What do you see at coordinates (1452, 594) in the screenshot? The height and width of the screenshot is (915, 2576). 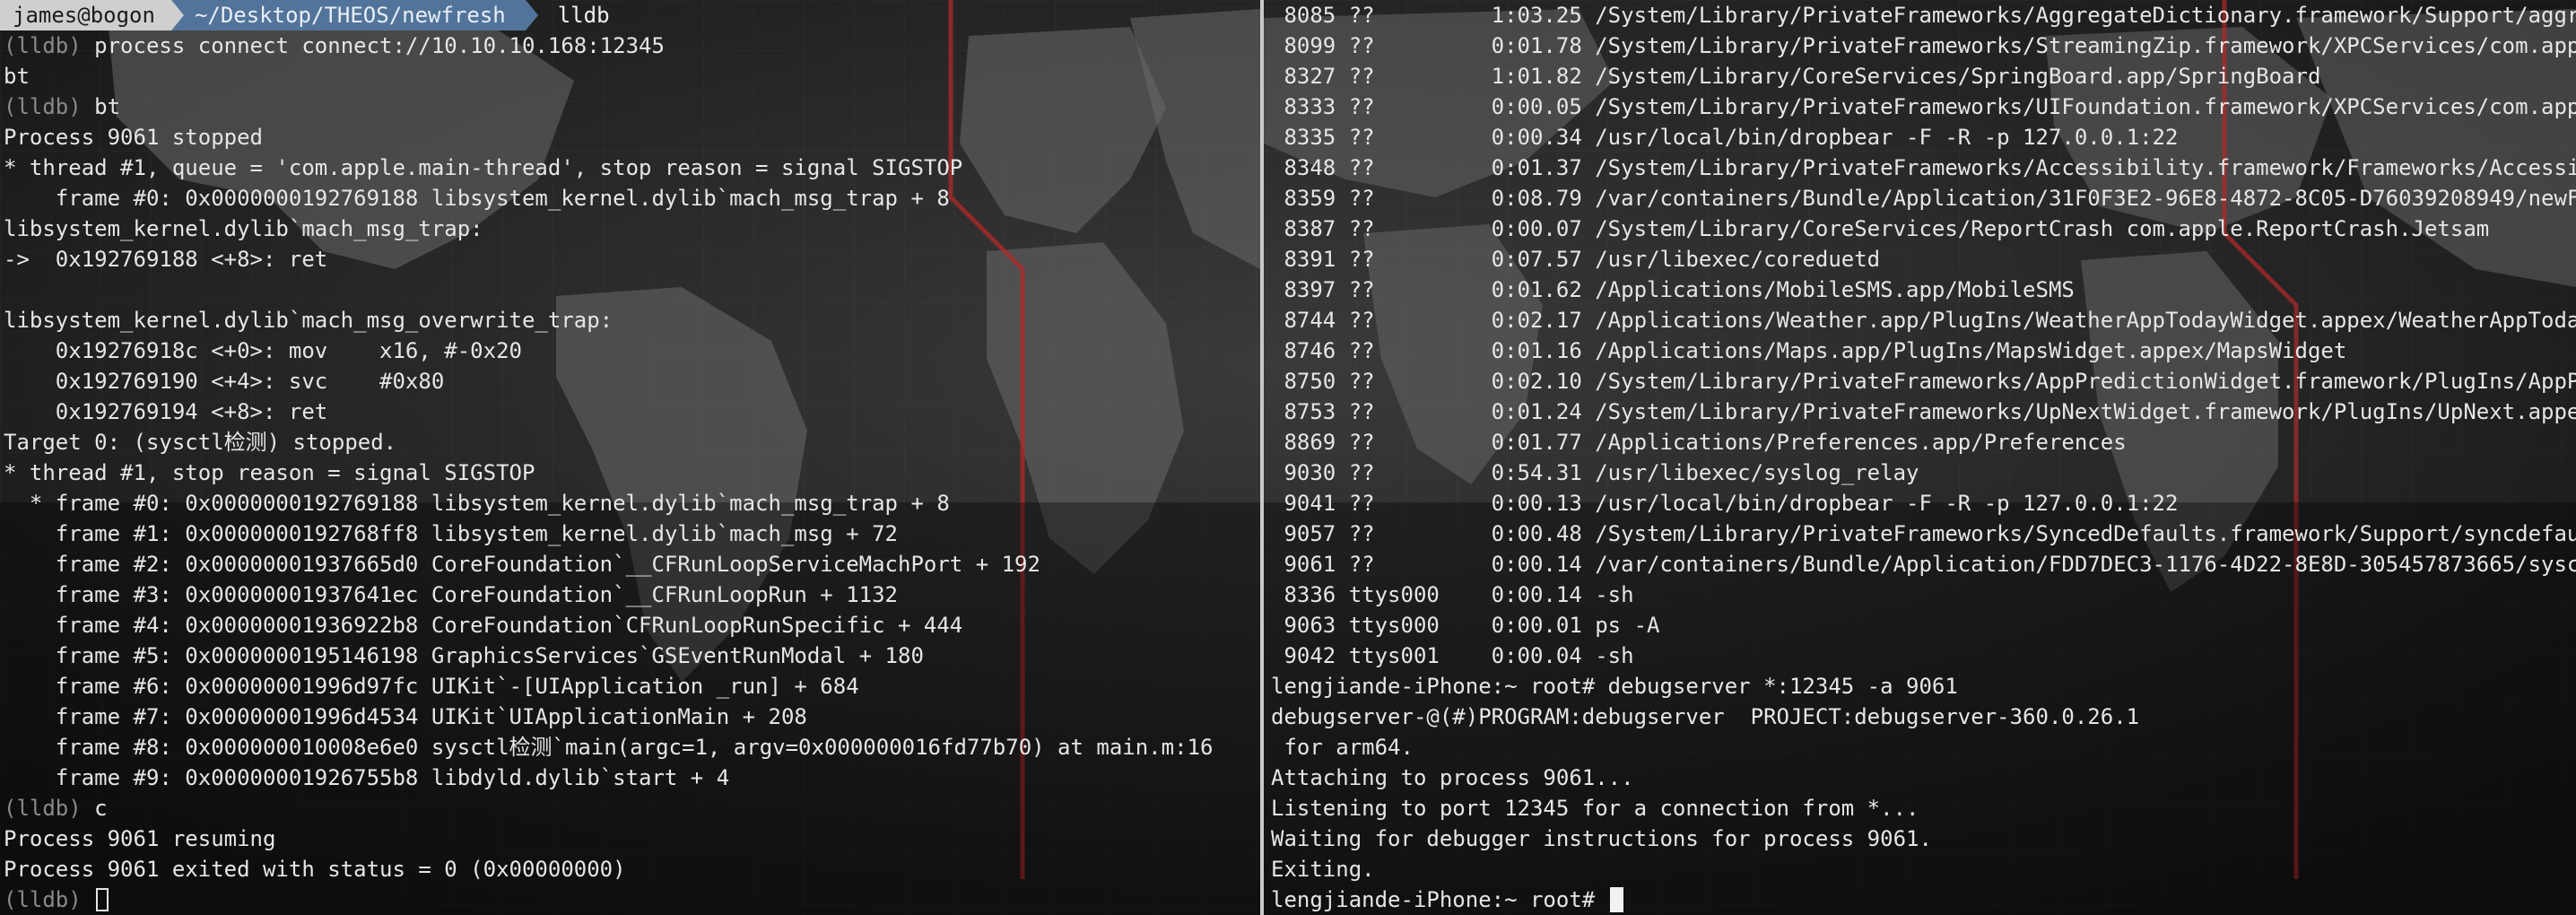 I see `terminal-line: 8336 ttys000 0:00.14 -sh` at bounding box center [1452, 594].